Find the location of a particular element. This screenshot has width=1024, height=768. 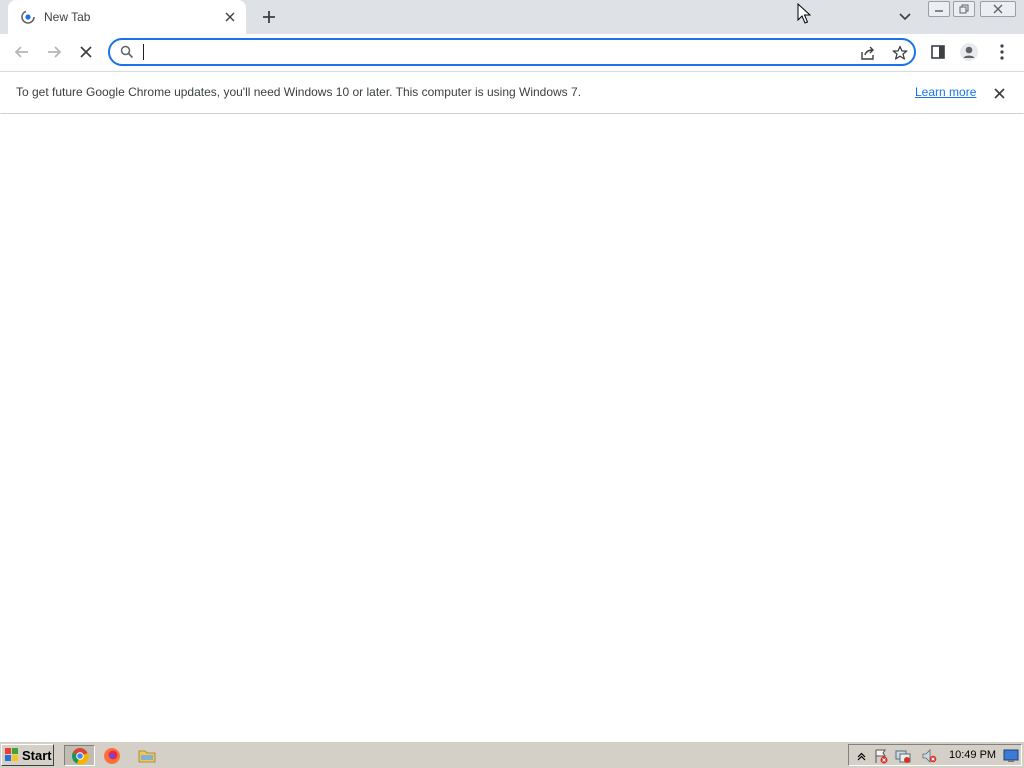

volume-muted-icon is located at coordinates (929, 756).